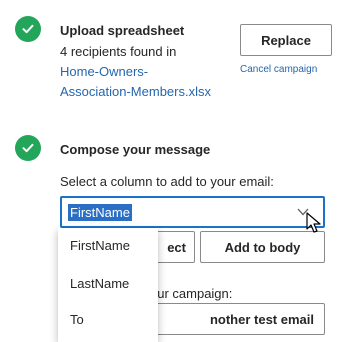 This screenshot has width=342, height=342. What do you see at coordinates (28, 29) in the screenshot?
I see `upload-step-check-icon` at bounding box center [28, 29].